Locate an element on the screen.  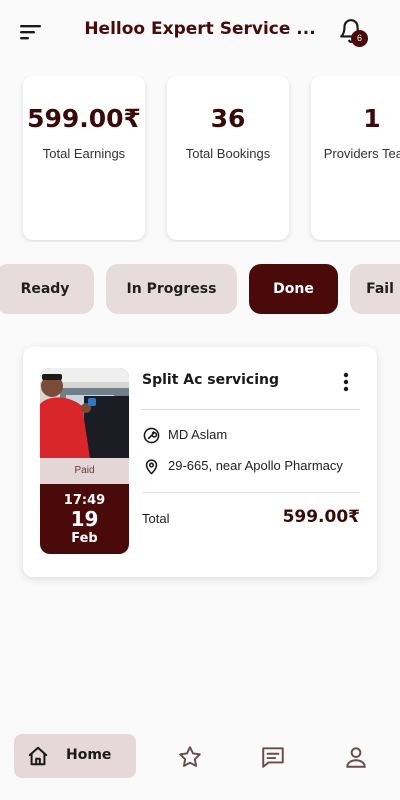
stat-card-earnings: 599.00₹ Total Earnings is located at coordinates (84, 158).